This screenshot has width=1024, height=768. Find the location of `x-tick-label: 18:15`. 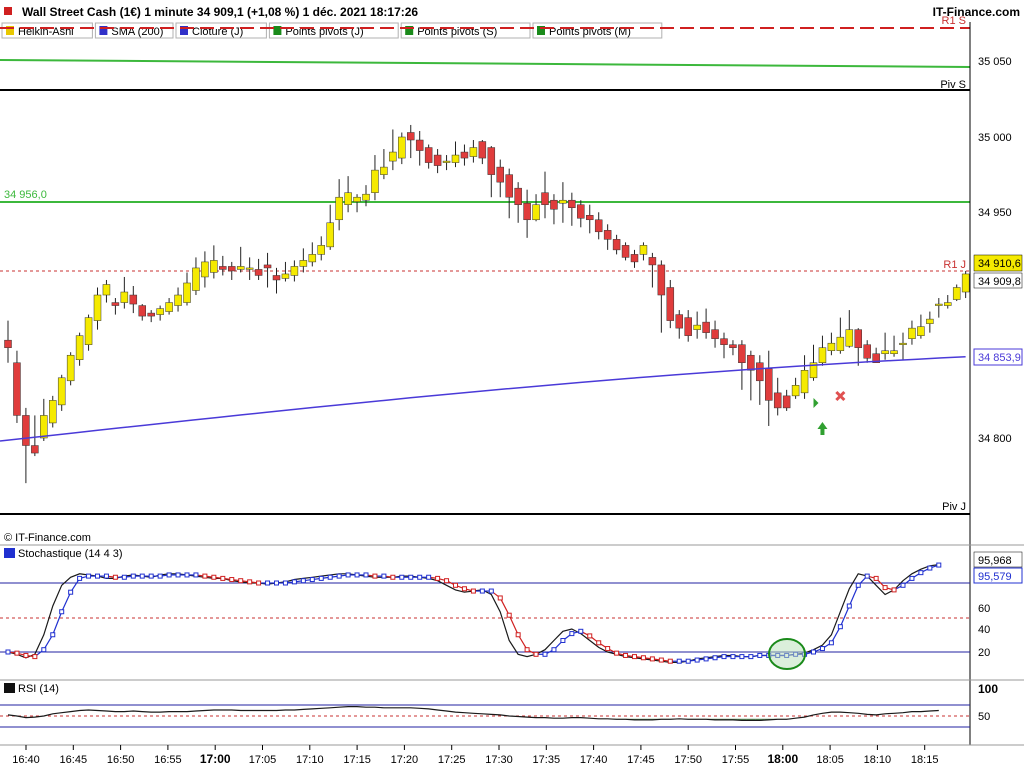

x-tick-label: 18:15 is located at coordinates (925, 760).